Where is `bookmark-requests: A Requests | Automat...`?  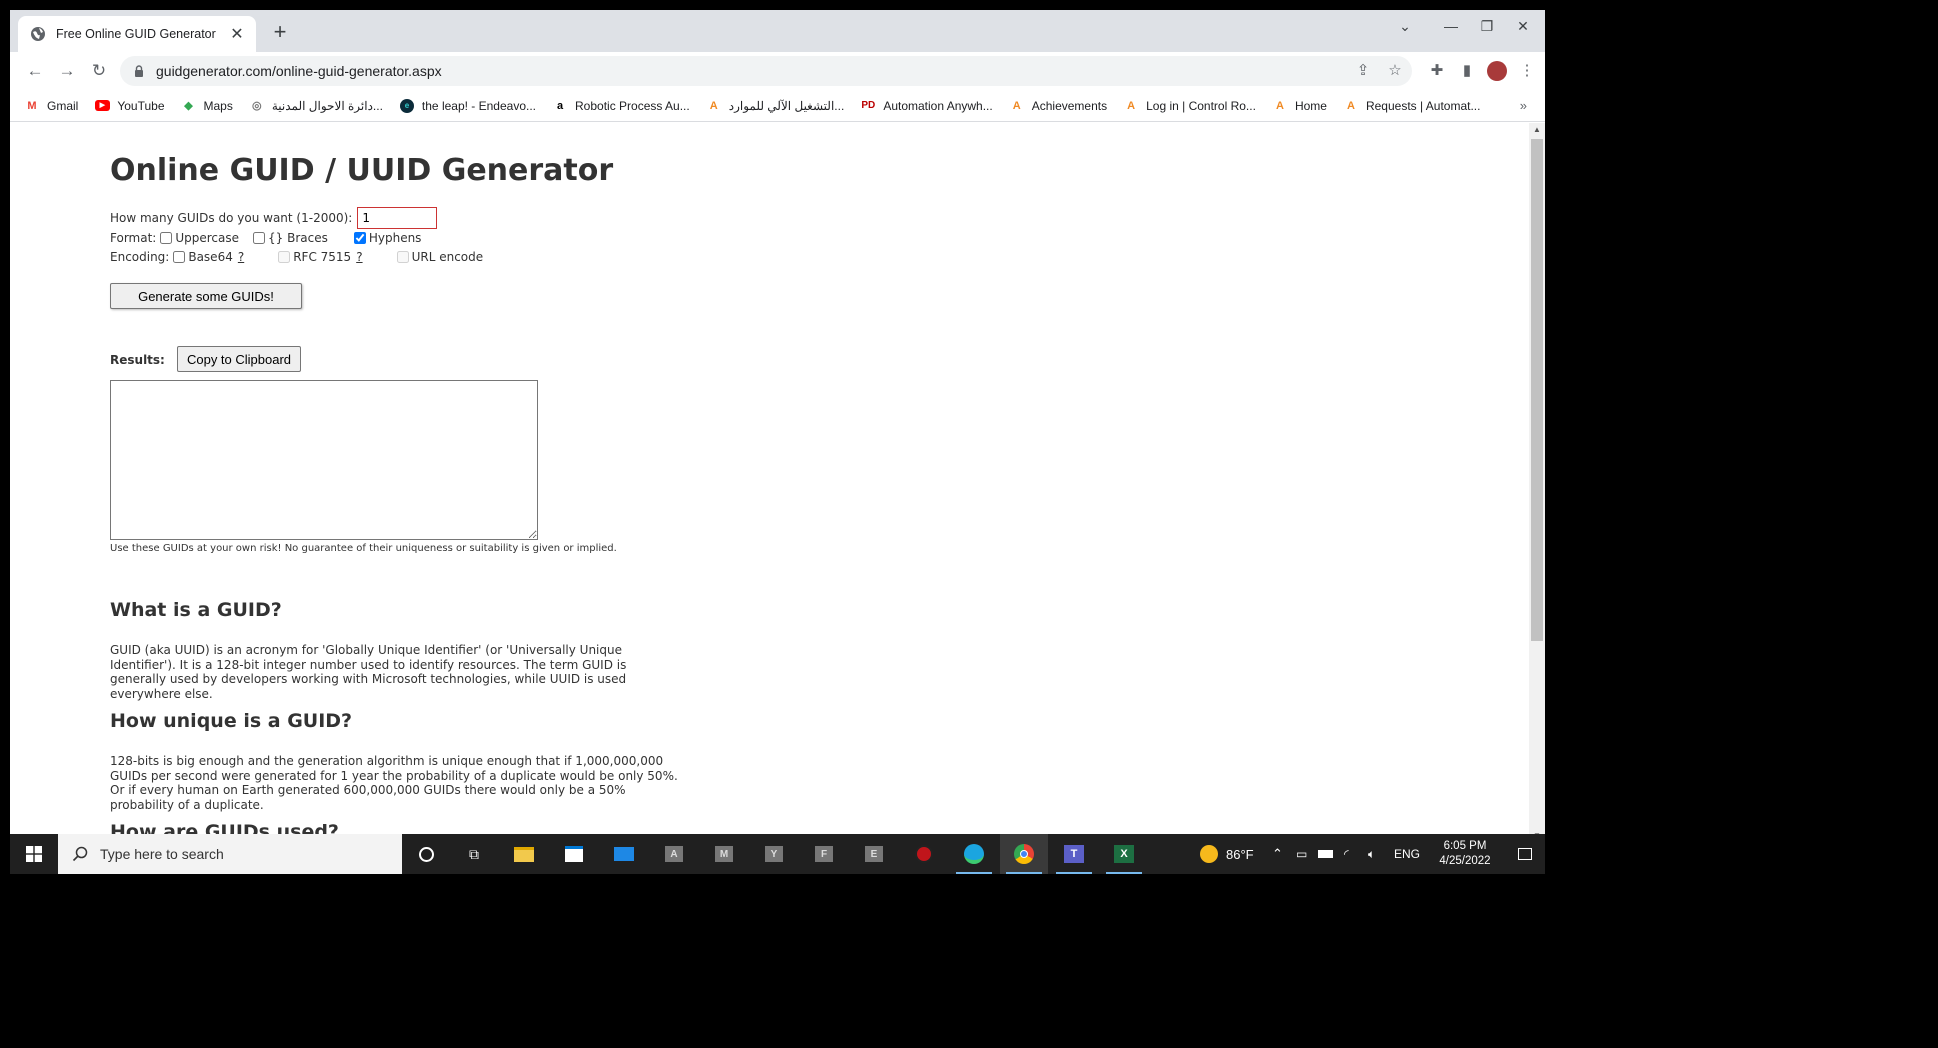
bookmark-requests: A Requests | Automat... is located at coordinates (1412, 106).